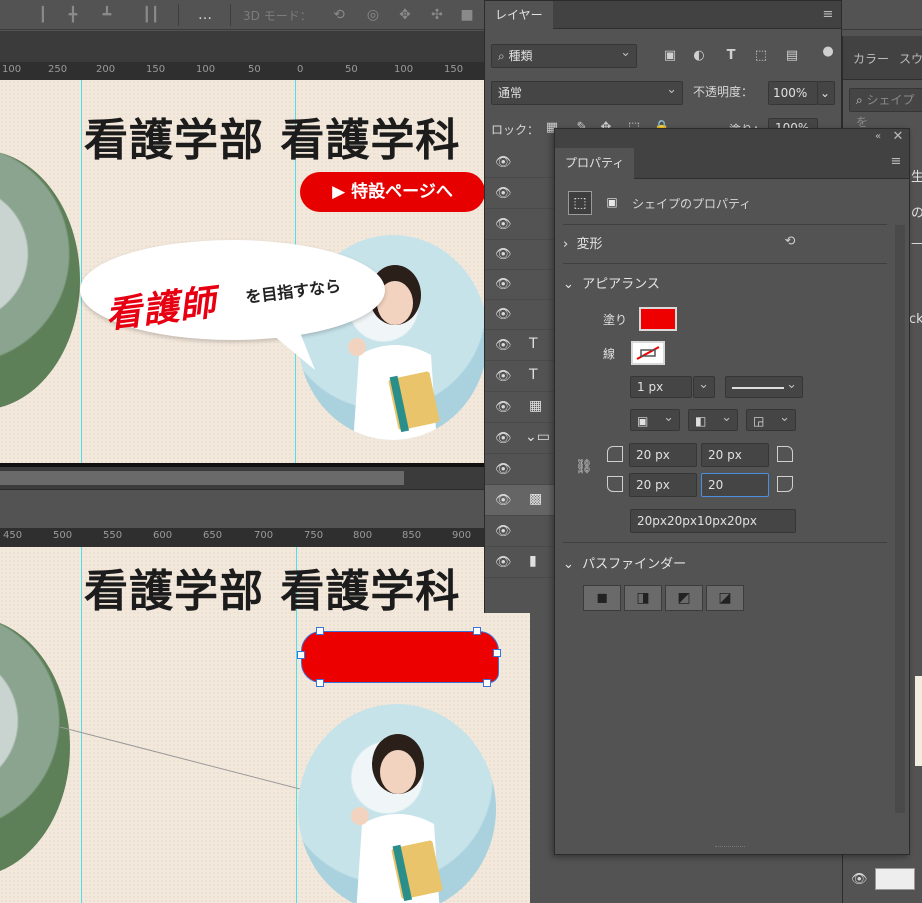 The width and height of the screenshot is (922, 903). What do you see at coordinates (564, 55) in the screenshot?
I see `layer-filter-select: ⌕ 種類` at bounding box center [564, 55].